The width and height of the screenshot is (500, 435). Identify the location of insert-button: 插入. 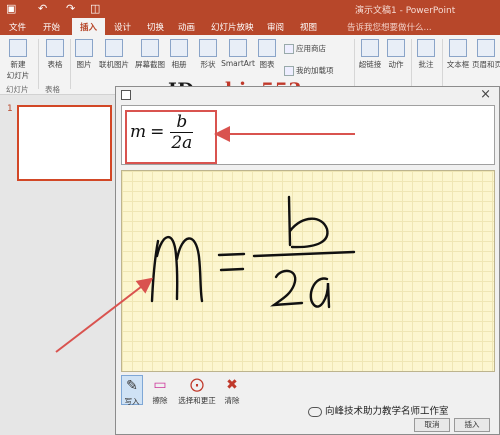
(472, 425).